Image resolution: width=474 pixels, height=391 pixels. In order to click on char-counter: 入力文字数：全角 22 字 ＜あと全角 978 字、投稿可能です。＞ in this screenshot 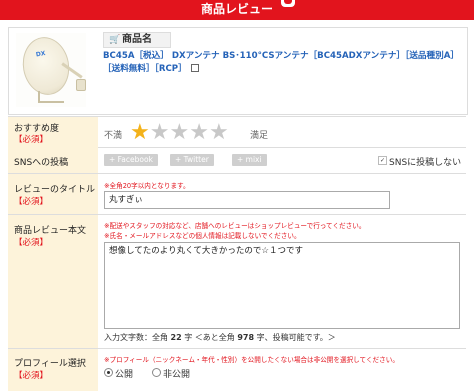, I will do `click(220, 337)`.